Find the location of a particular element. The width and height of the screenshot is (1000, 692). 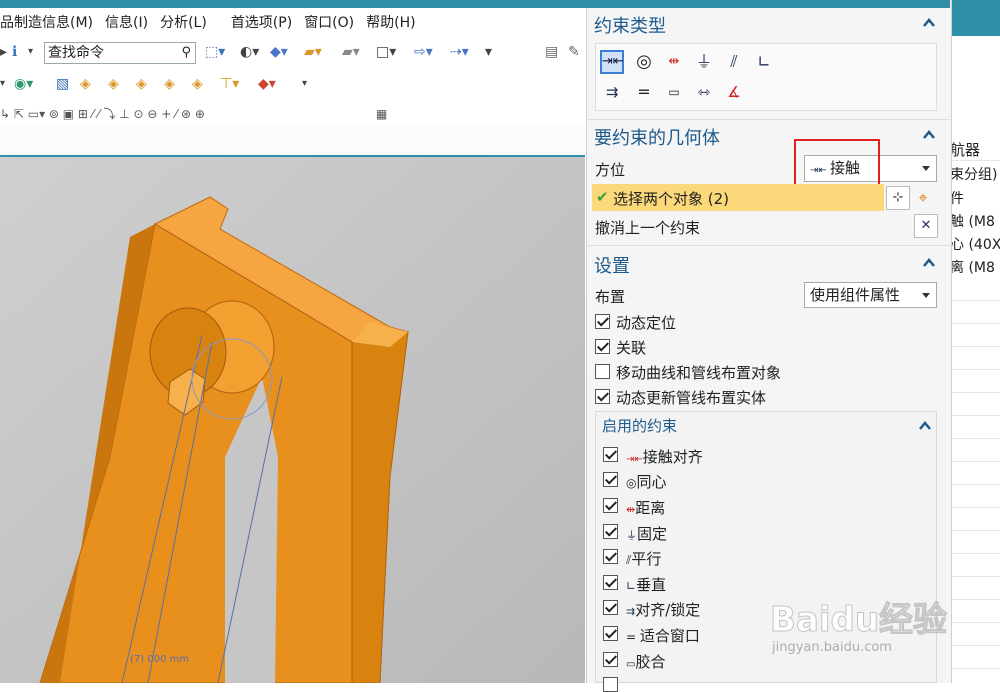

part-navigator-icon: ▤ is located at coordinates (551, 52).